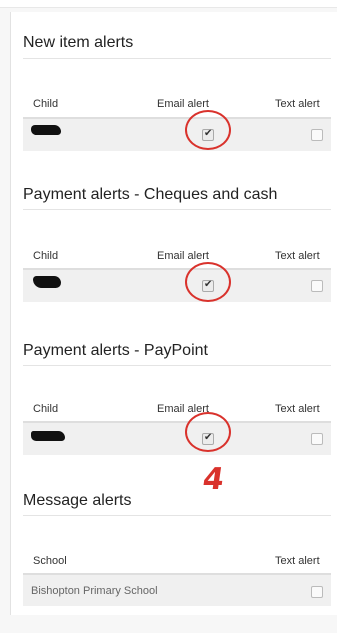 The height and width of the screenshot is (633, 337). I want to click on section-title: New item alerts, so click(78, 42).